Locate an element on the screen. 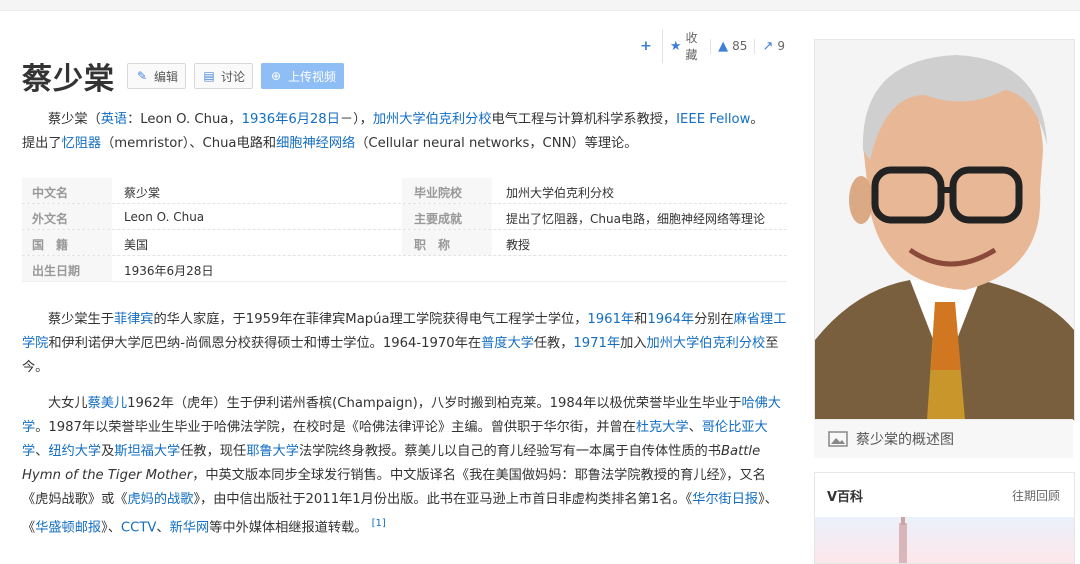 The image size is (1080, 564). share-icon: ↗ is located at coordinates (768, 46).